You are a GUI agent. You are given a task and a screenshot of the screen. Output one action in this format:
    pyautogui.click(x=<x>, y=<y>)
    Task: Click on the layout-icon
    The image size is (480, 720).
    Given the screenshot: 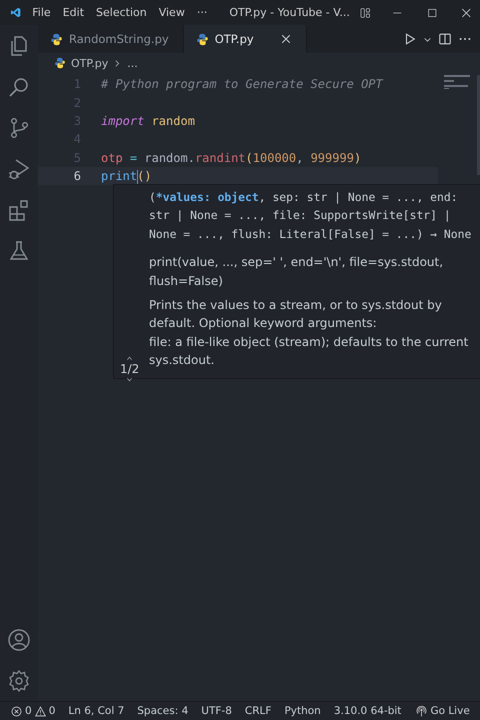 What is the action you would take?
    pyautogui.click(x=365, y=13)
    